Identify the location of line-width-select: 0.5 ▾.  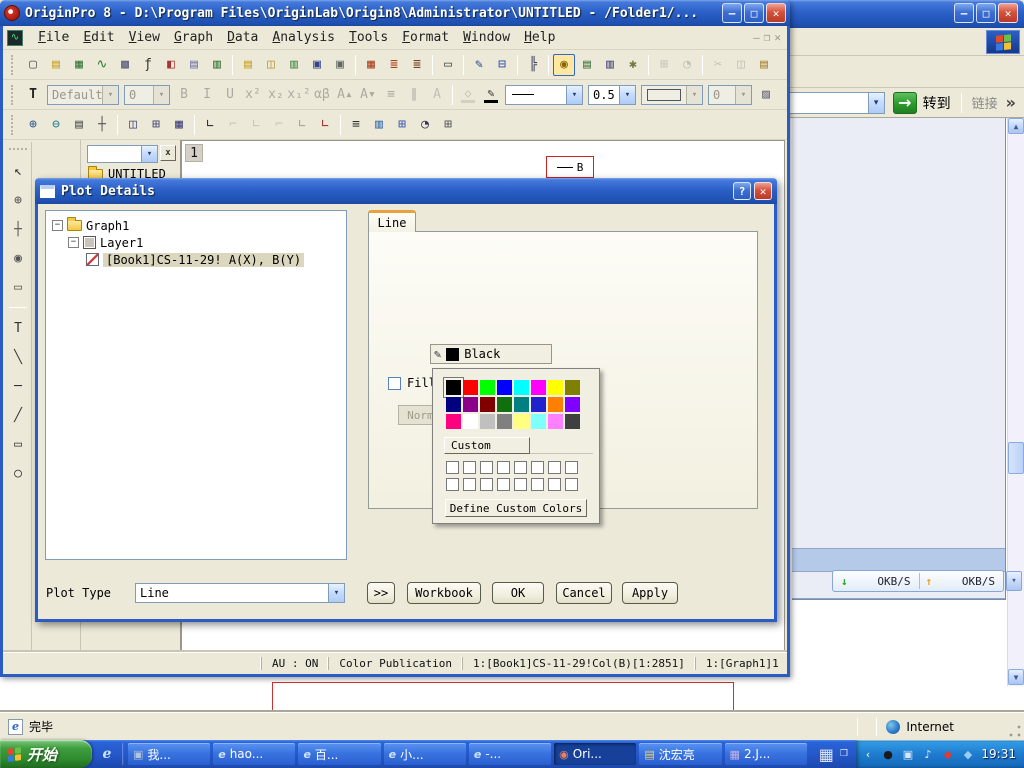
(612, 94).